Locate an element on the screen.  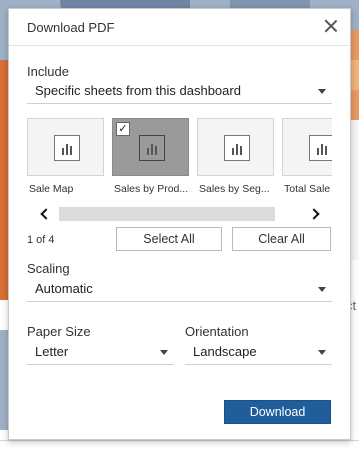
scaling-select: Automatic is located at coordinates (179, 290).